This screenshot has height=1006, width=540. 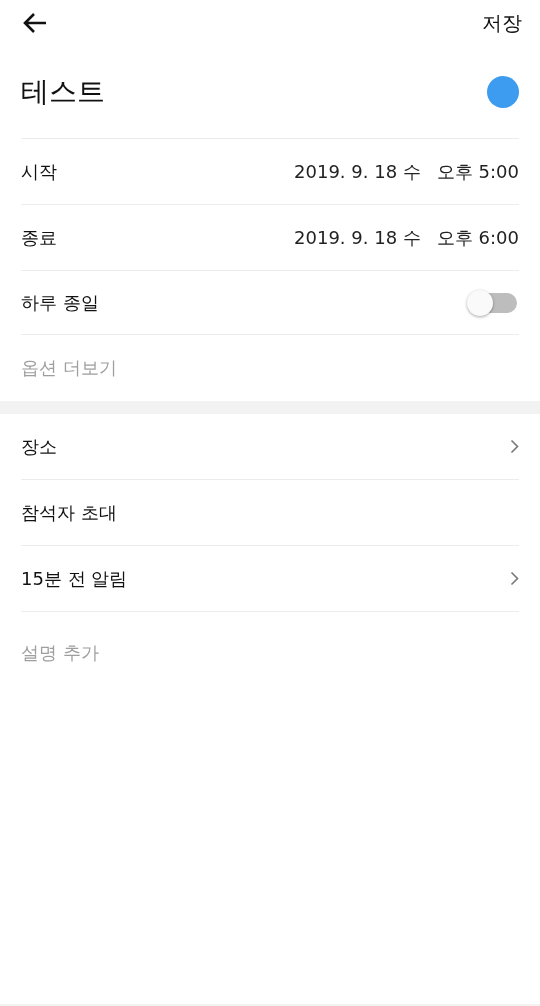 What do you see at coordinates (270, 238) in the screenshot?
I see `time-row: 종료 2019. 9. 18 수 오후 6:00` at bounding box center [270, 238].